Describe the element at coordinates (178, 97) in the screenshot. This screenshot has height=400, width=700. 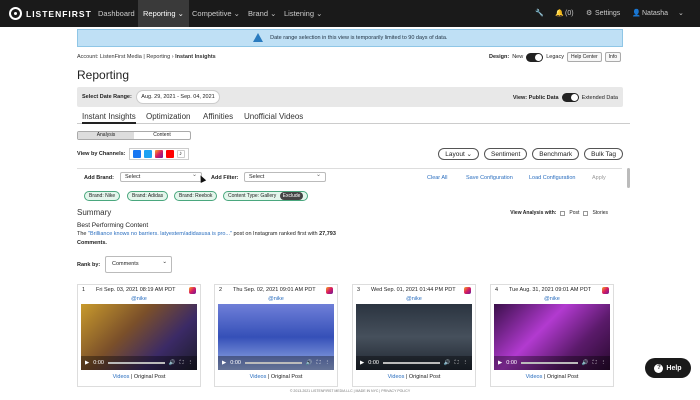
I see `date-range-picker: Aug. 29, 2021 - Sep. 04, 2021` at that location.